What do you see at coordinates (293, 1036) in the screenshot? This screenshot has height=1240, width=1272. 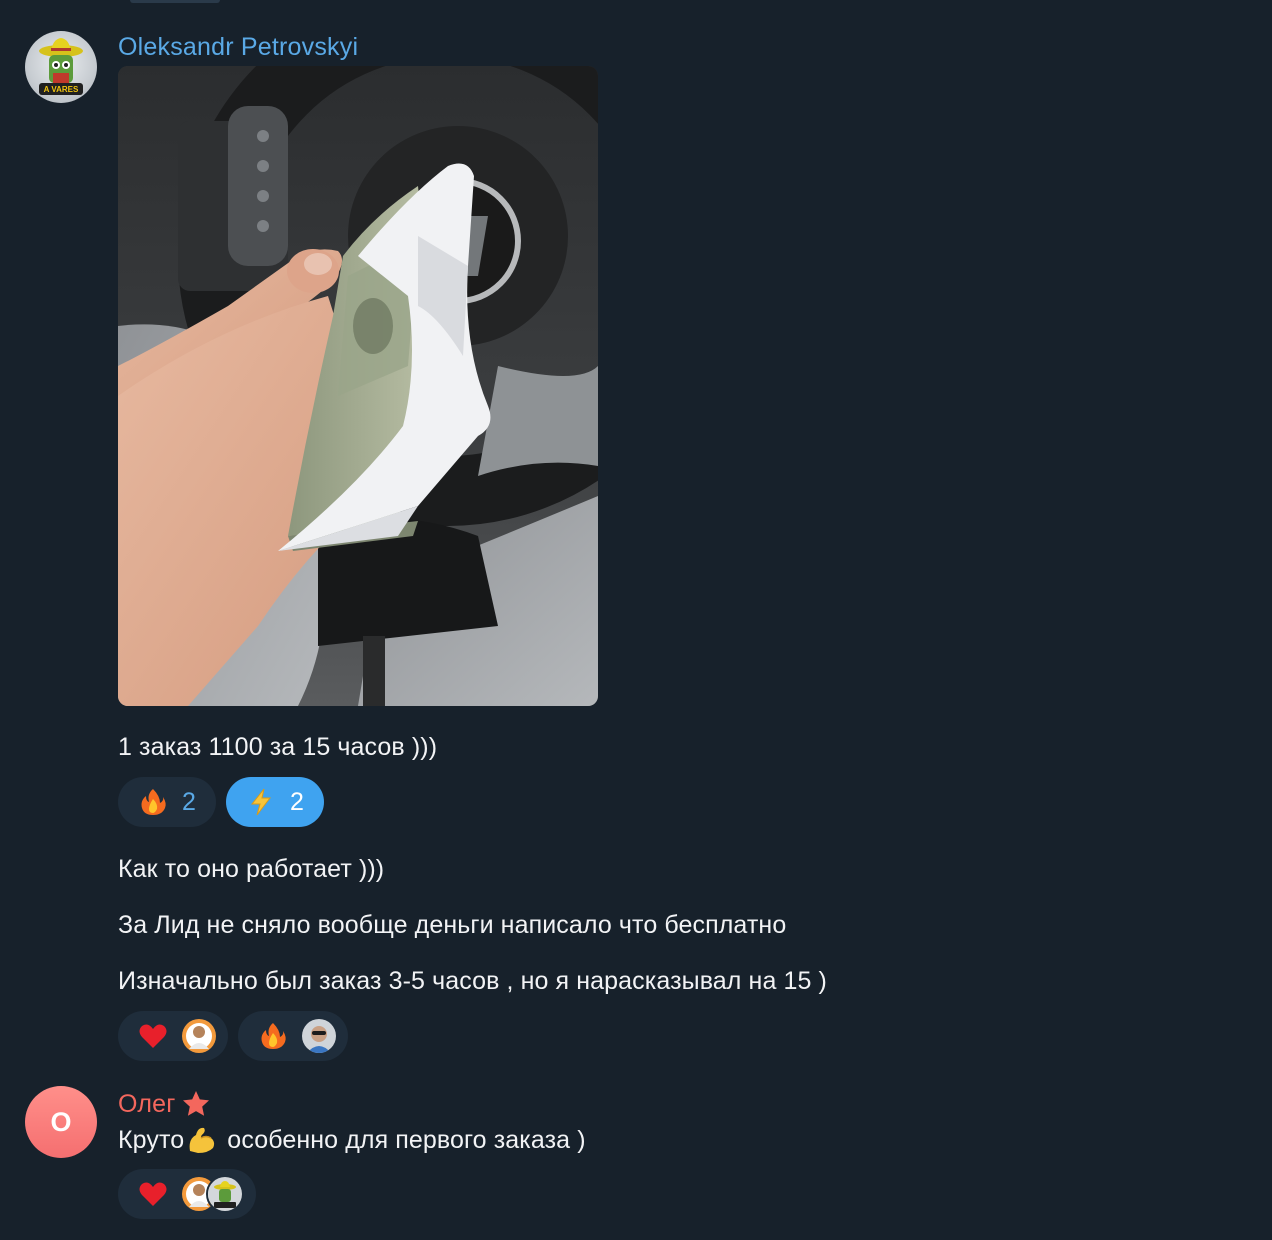 I see `reaction-fire` at bounding box center [293, 1036].